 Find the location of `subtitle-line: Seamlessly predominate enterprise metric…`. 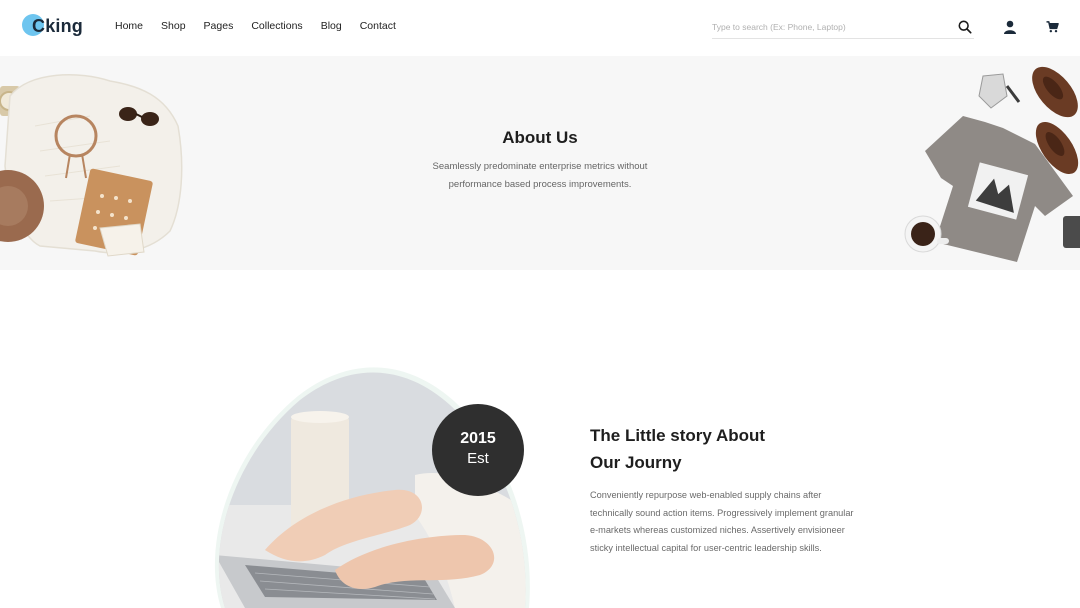

subtitle-line: Seamlessly predominate enterprise metric… is located at coordinates (540, 166).